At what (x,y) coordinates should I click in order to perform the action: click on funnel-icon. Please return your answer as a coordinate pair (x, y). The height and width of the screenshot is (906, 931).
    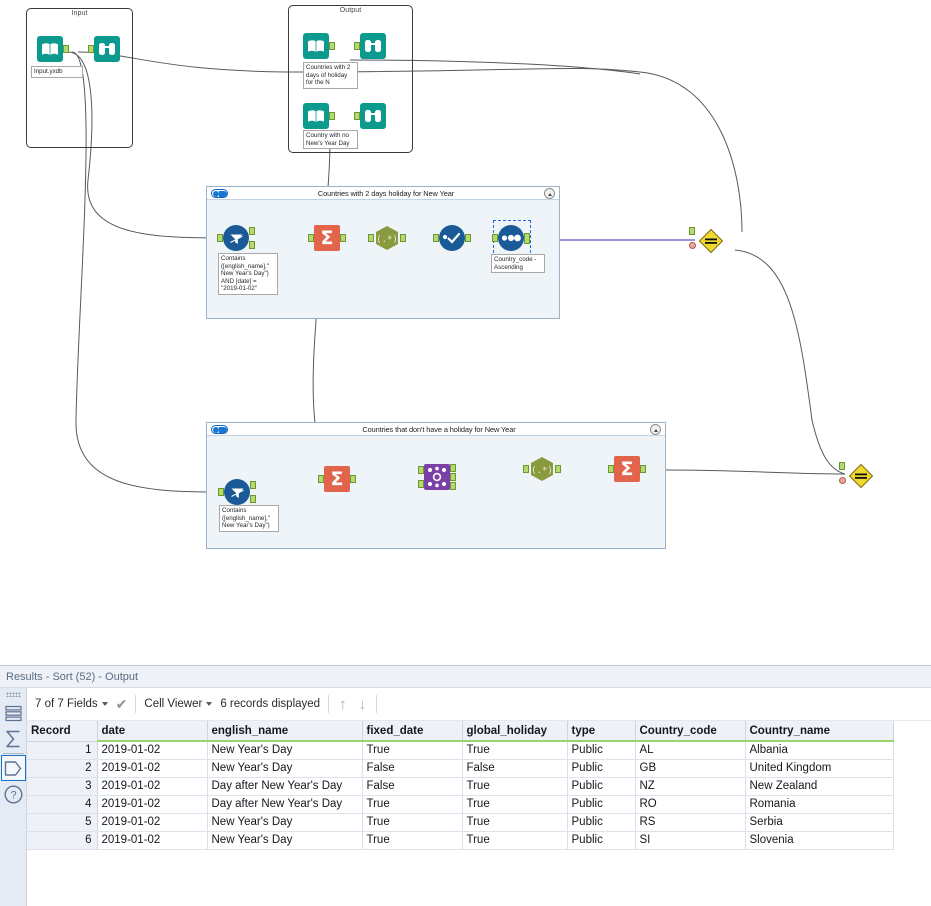
    Looking at the image, I should click on (237, 492).